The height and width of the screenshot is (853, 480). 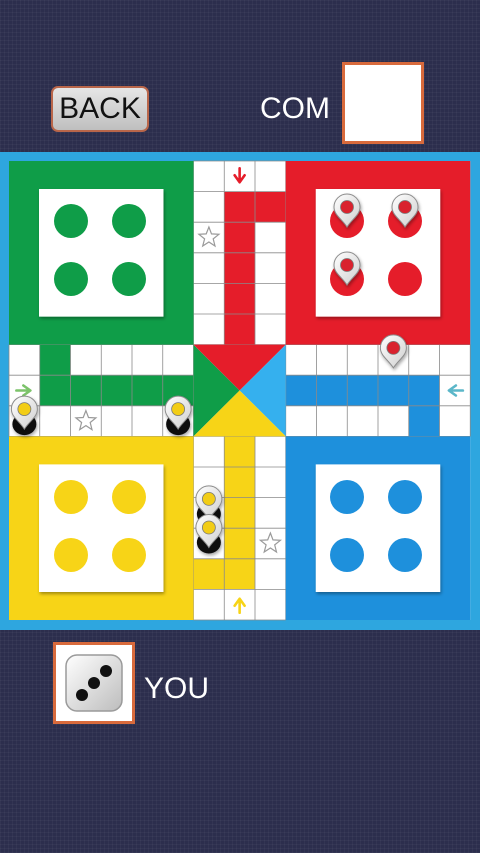 I want to click on player-dice-box, so click(x=94, y=683).